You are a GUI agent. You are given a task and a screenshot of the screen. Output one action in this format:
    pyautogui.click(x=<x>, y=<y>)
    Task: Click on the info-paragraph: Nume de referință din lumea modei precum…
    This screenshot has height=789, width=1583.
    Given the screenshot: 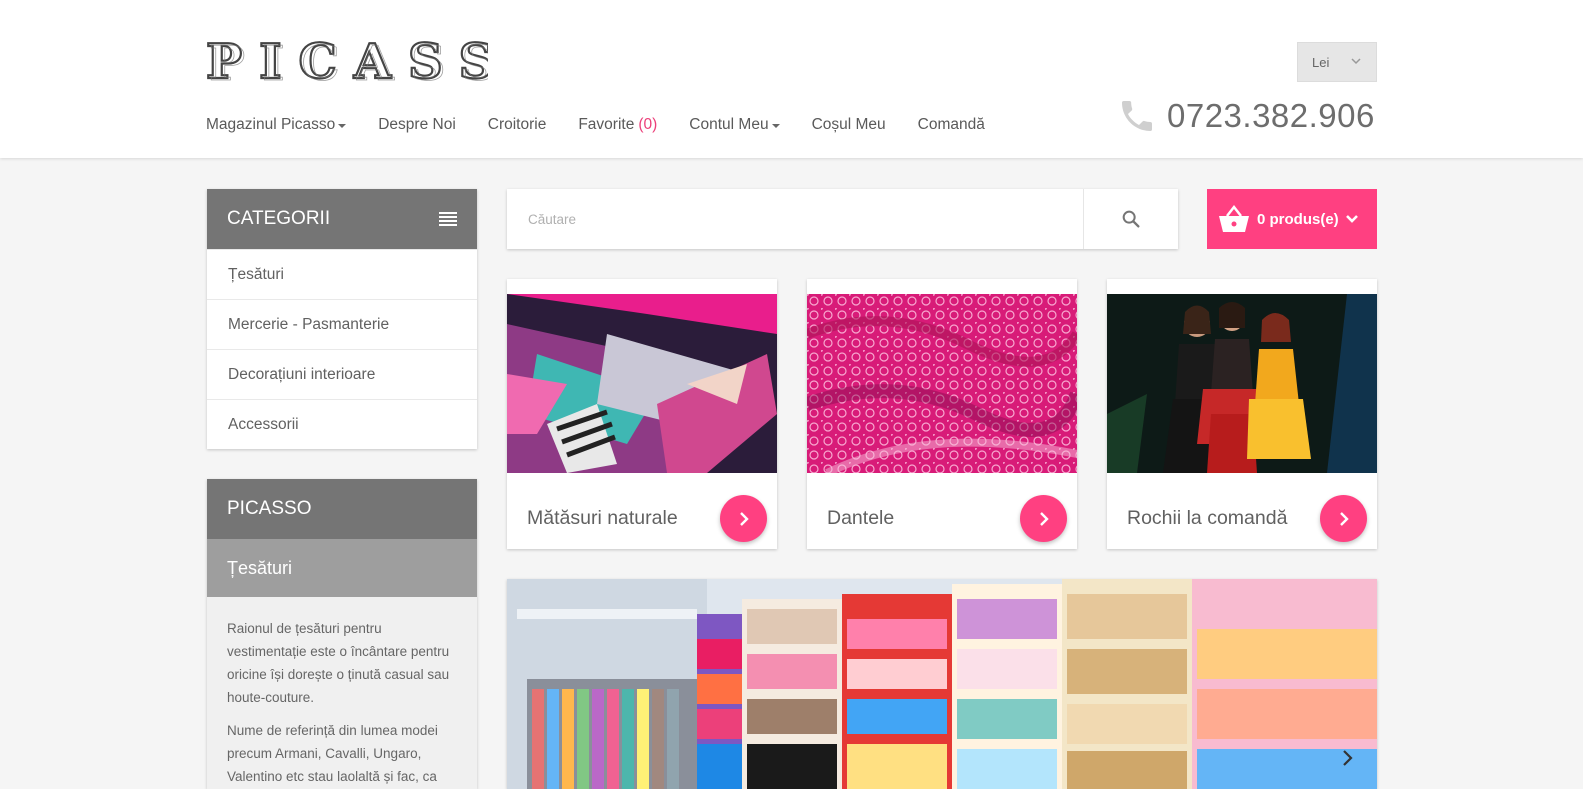 What is the action you would take?
    pyautogui.click(x=332, y=753)
    